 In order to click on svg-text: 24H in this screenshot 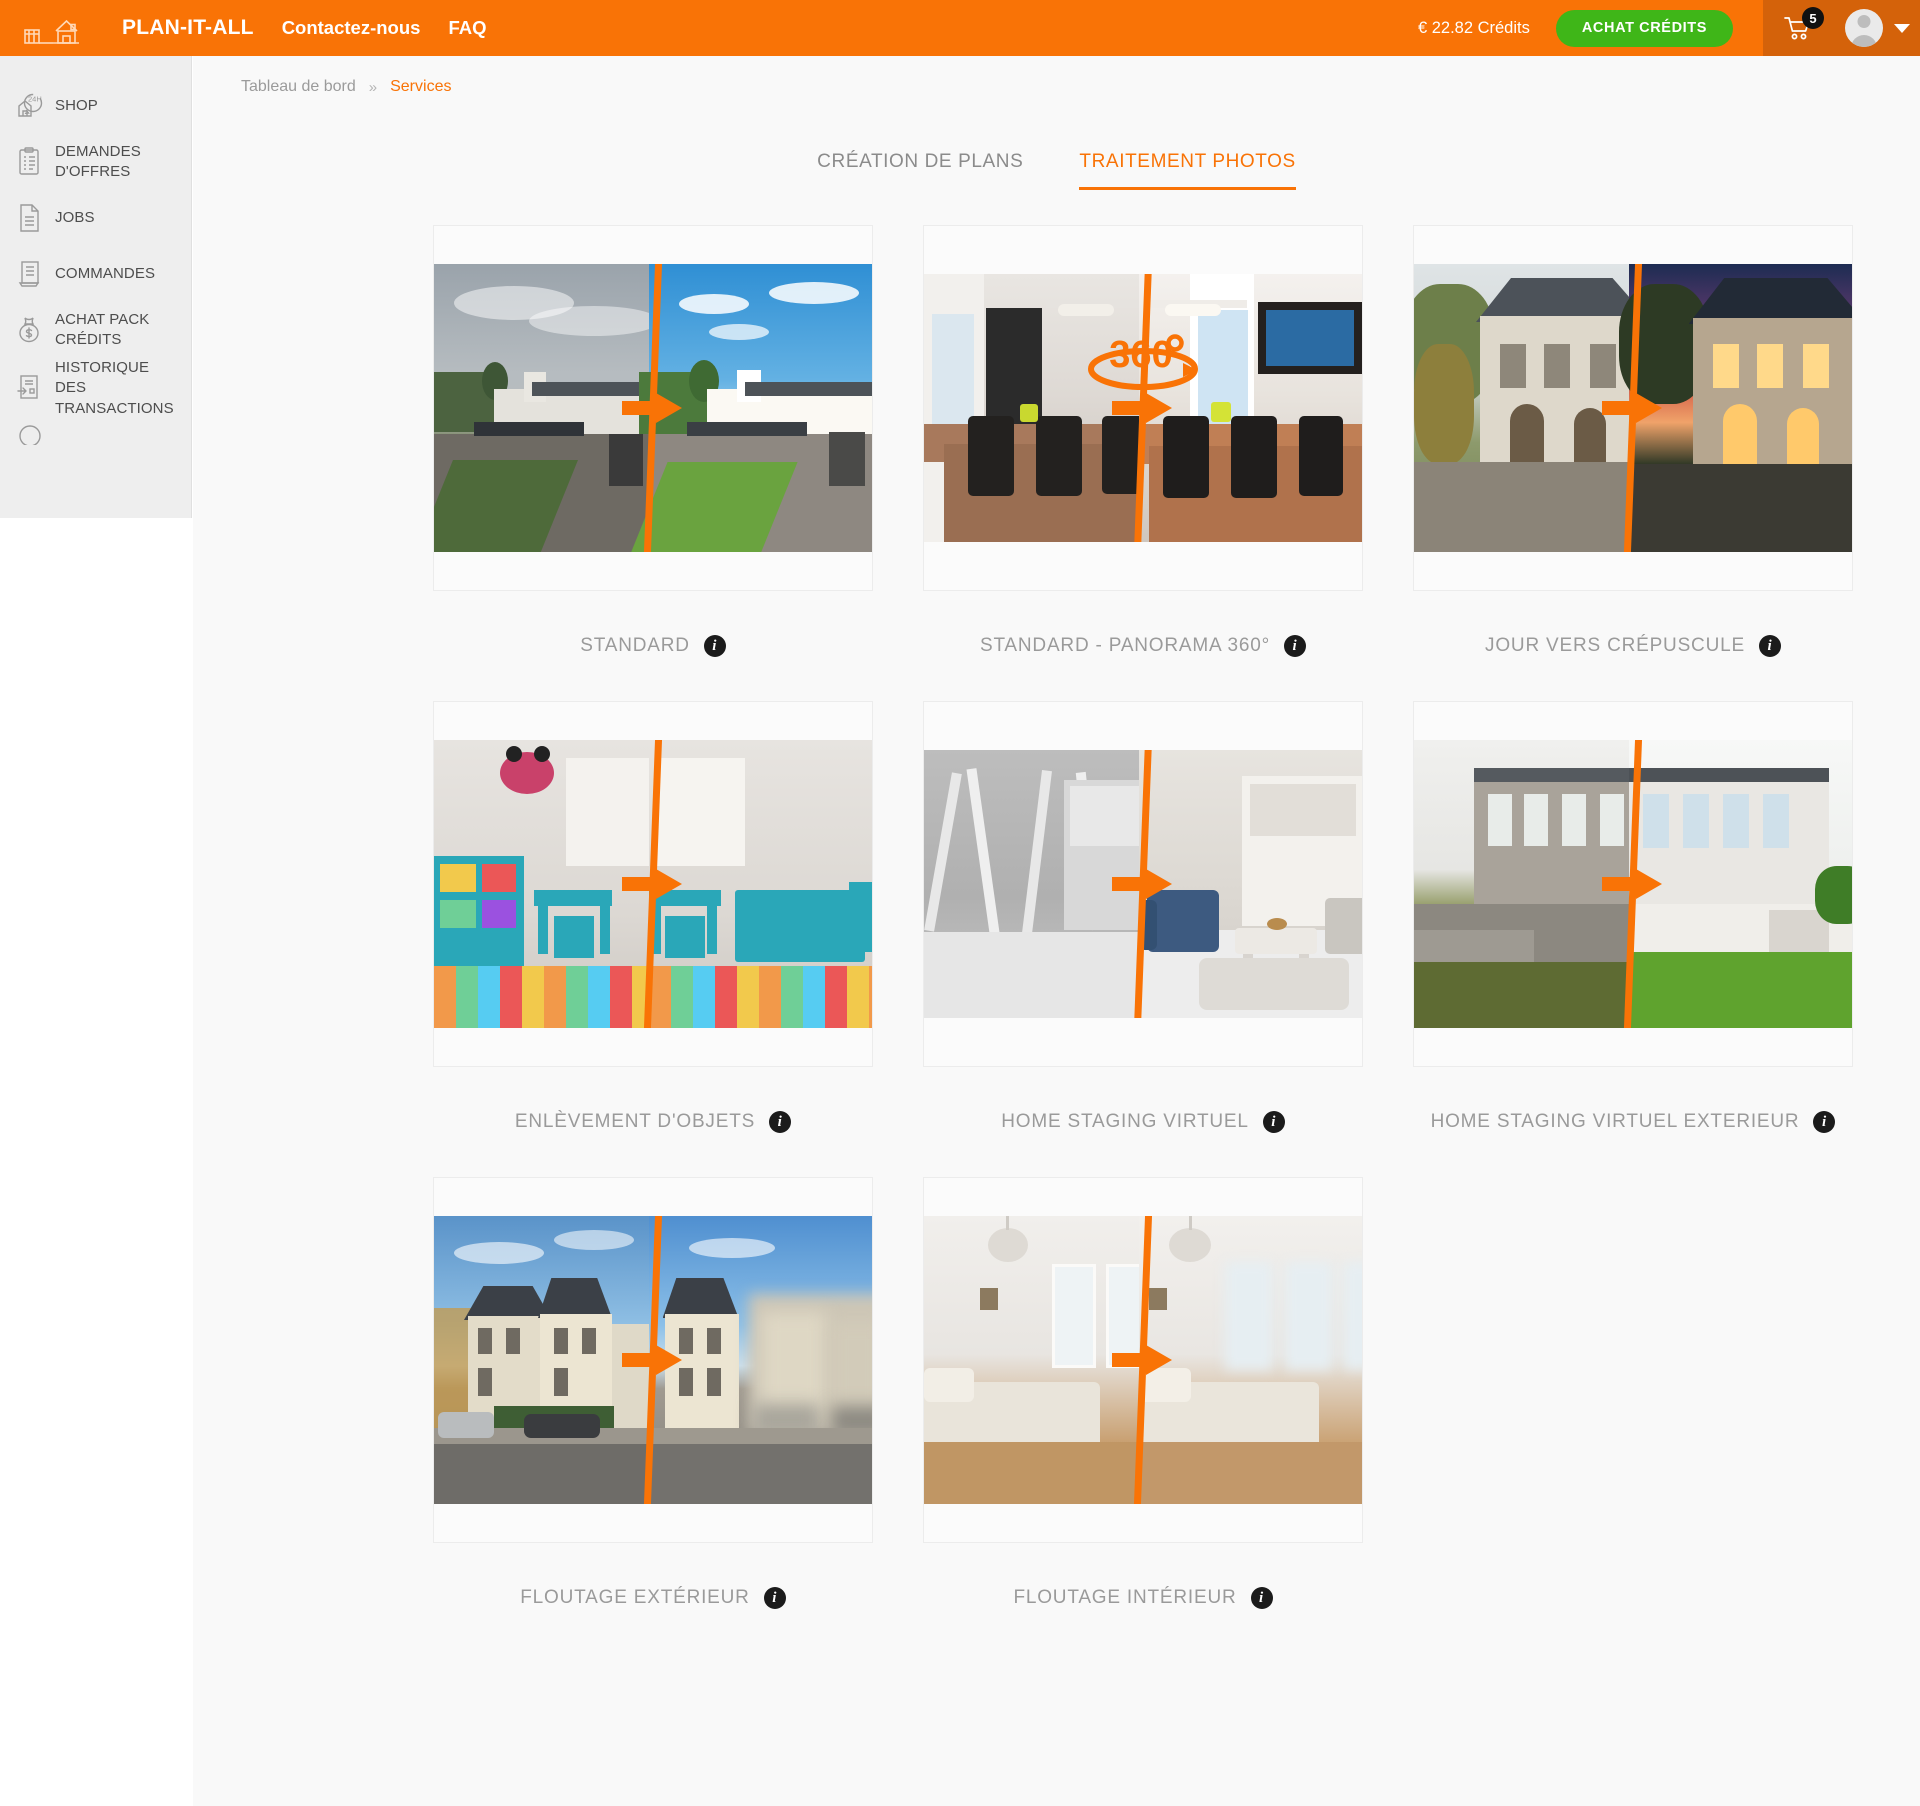, I will do `click(35, 99)`.